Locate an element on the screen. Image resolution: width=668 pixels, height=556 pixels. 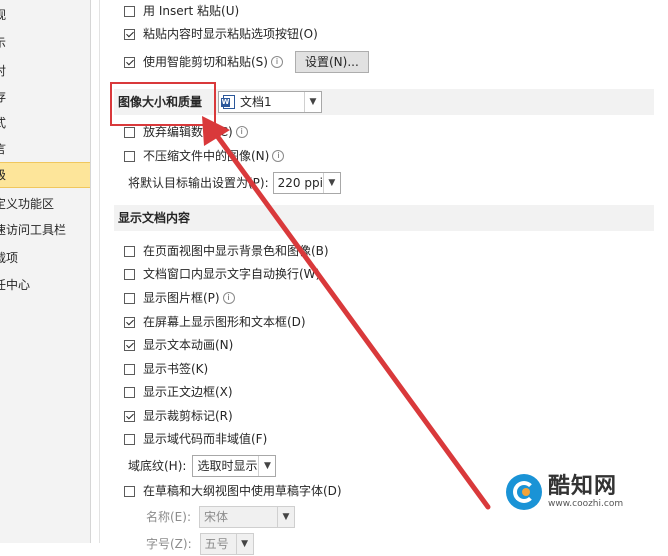
display-option: 显示域代码而非域值(F) is located at coordinates (195, 439).